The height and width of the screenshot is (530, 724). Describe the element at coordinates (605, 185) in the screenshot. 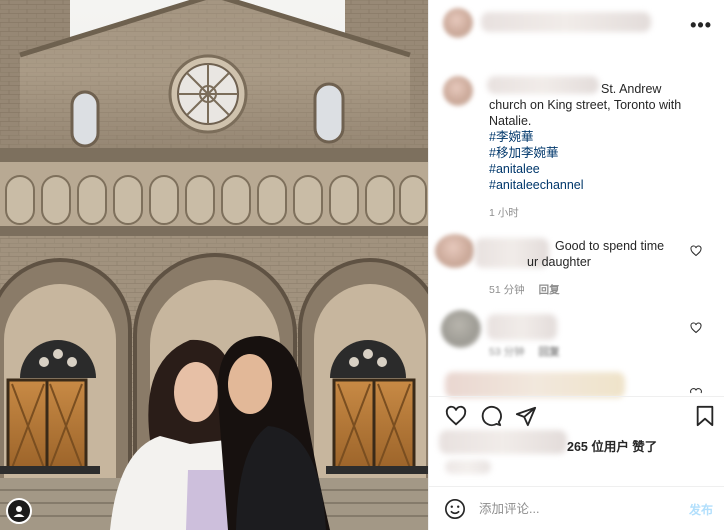

I see `hashtag-link: #anitaleechannel` at that location.